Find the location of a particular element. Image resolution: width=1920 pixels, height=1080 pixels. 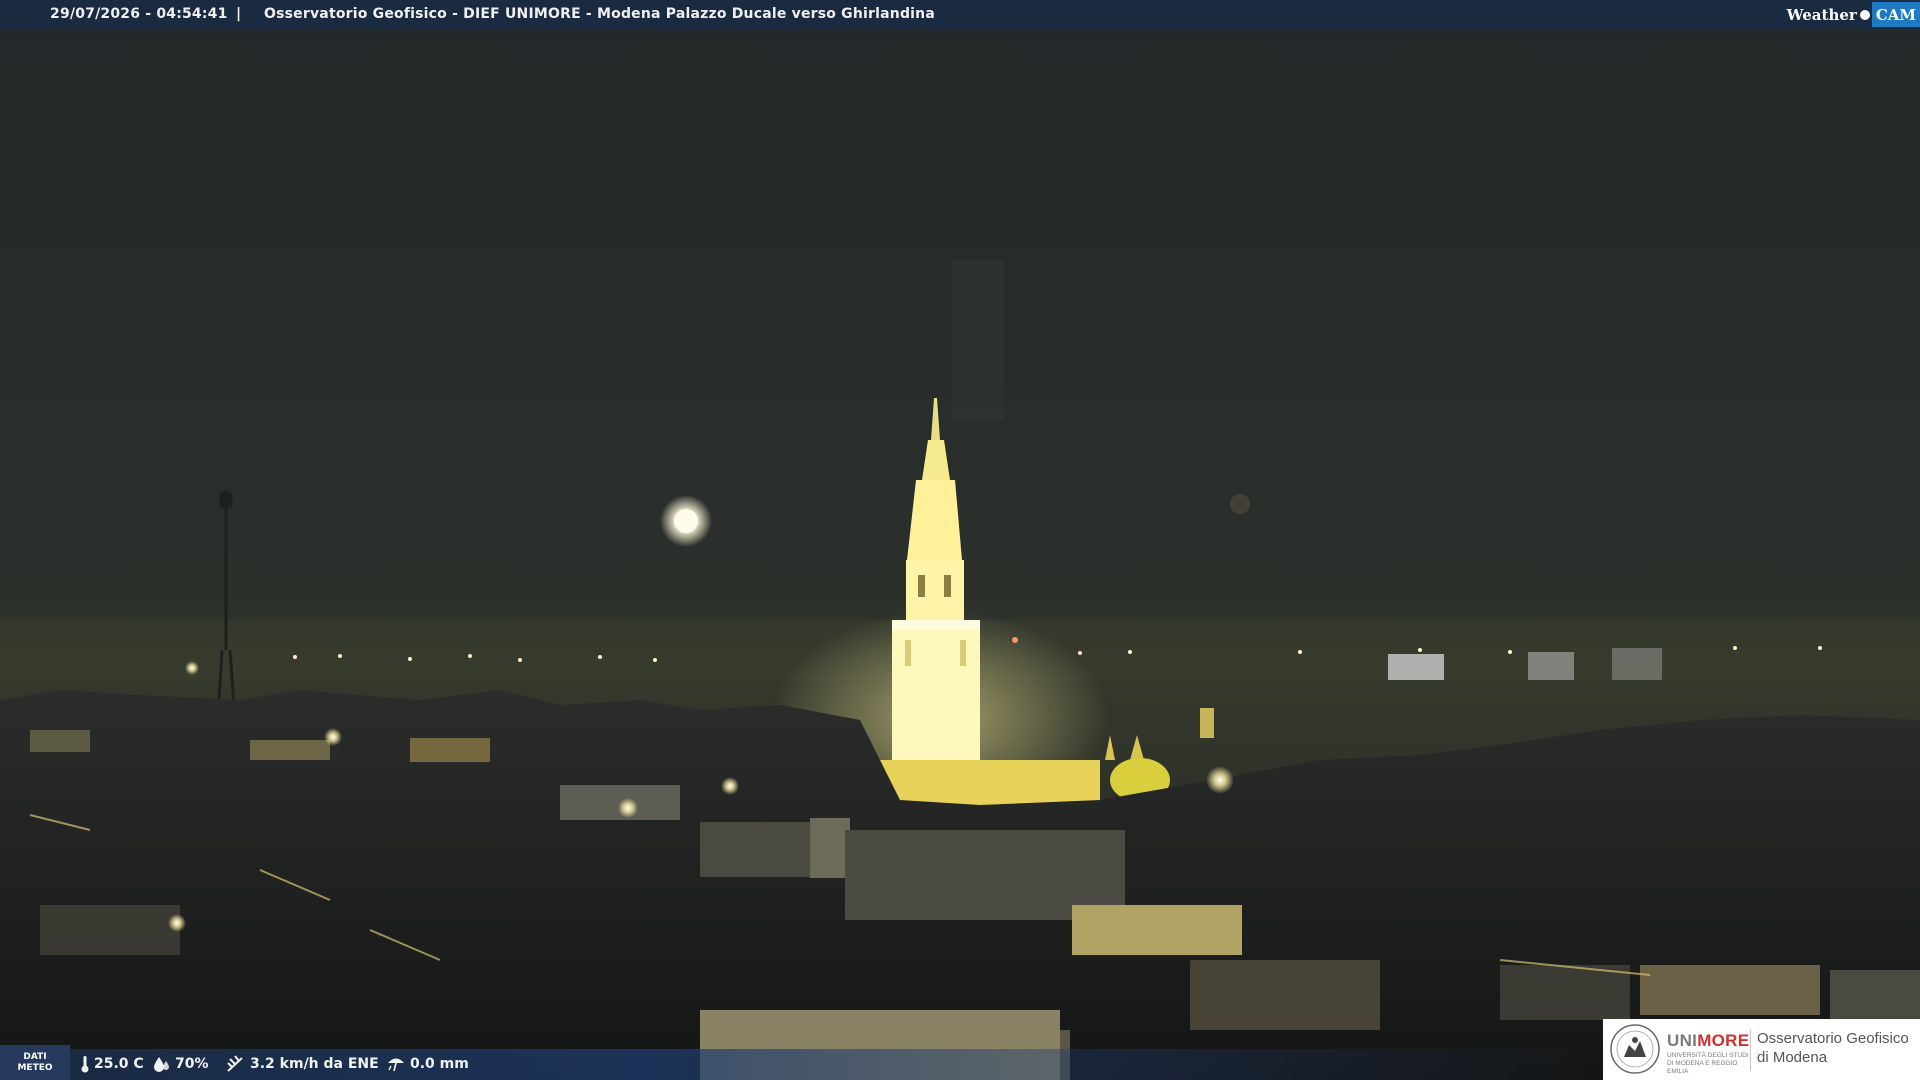

moon is located at coordinates (686, 521).